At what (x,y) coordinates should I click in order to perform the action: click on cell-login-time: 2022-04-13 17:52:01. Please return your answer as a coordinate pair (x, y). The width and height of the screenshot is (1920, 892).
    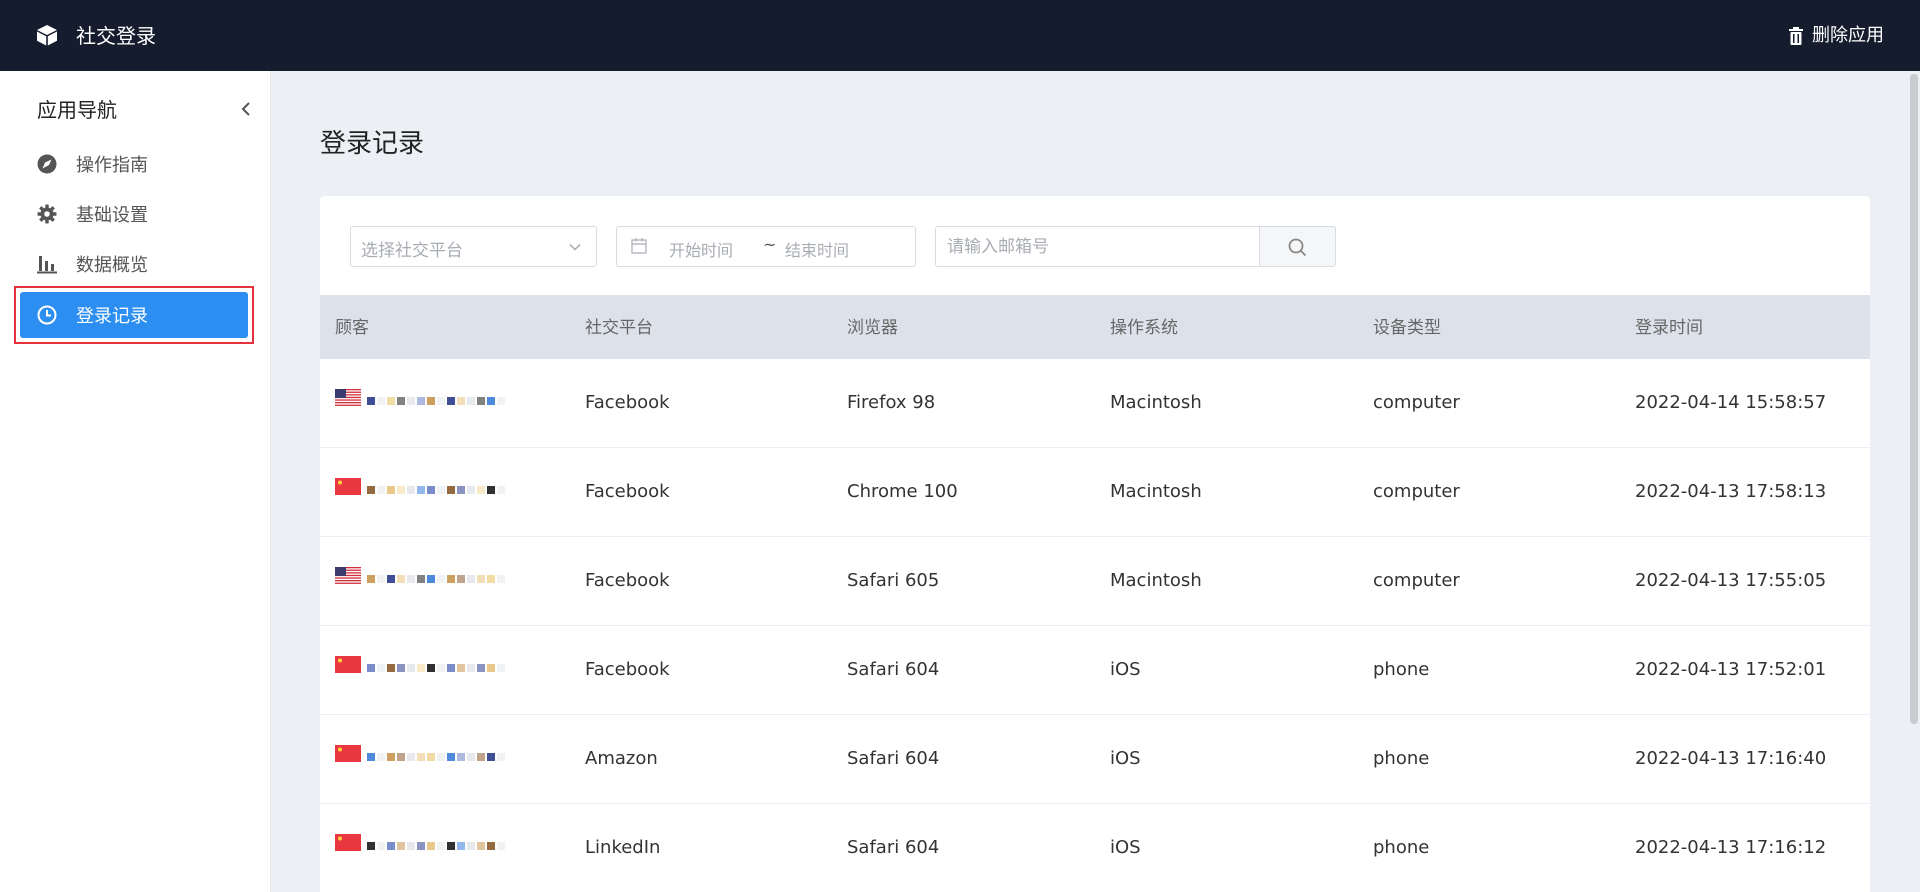
    Looking at the image, I should click on (1731, 669).